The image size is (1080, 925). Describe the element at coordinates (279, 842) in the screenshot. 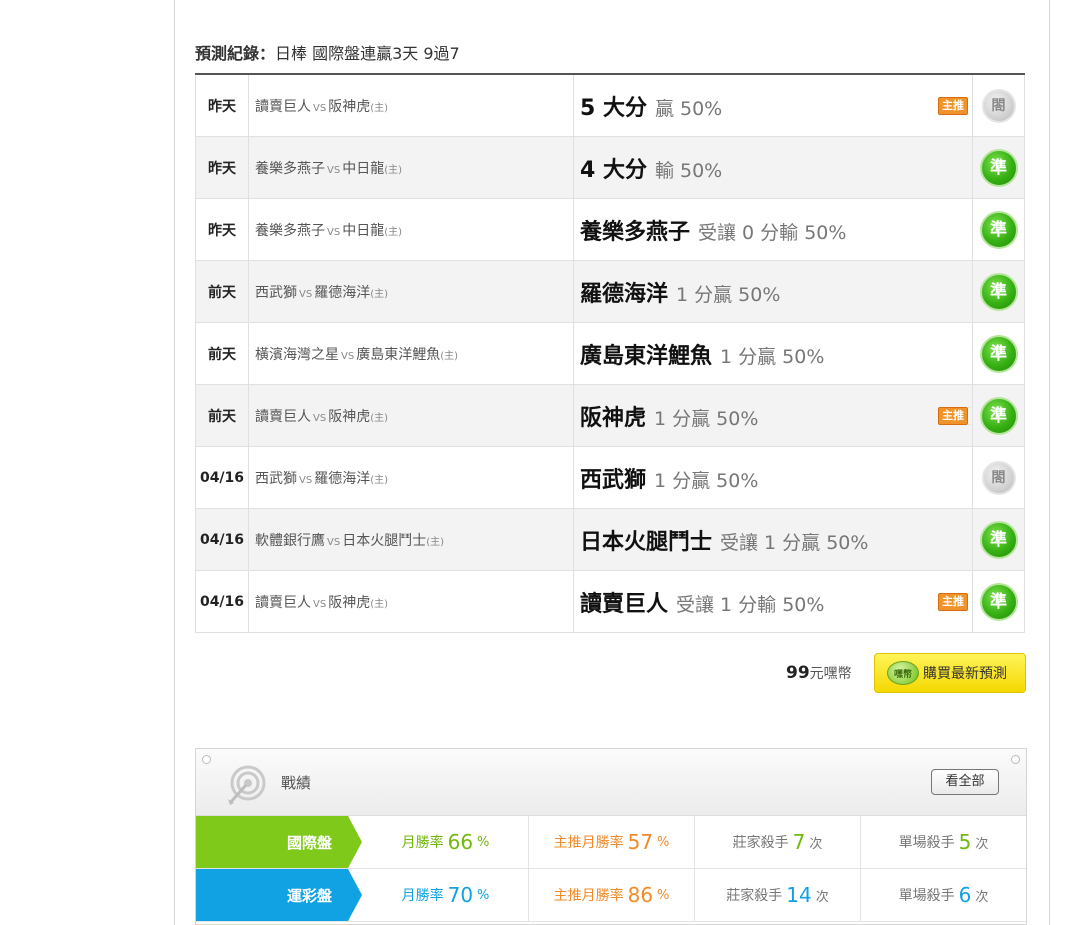

I see `stats-category: 國際盤` at that location.